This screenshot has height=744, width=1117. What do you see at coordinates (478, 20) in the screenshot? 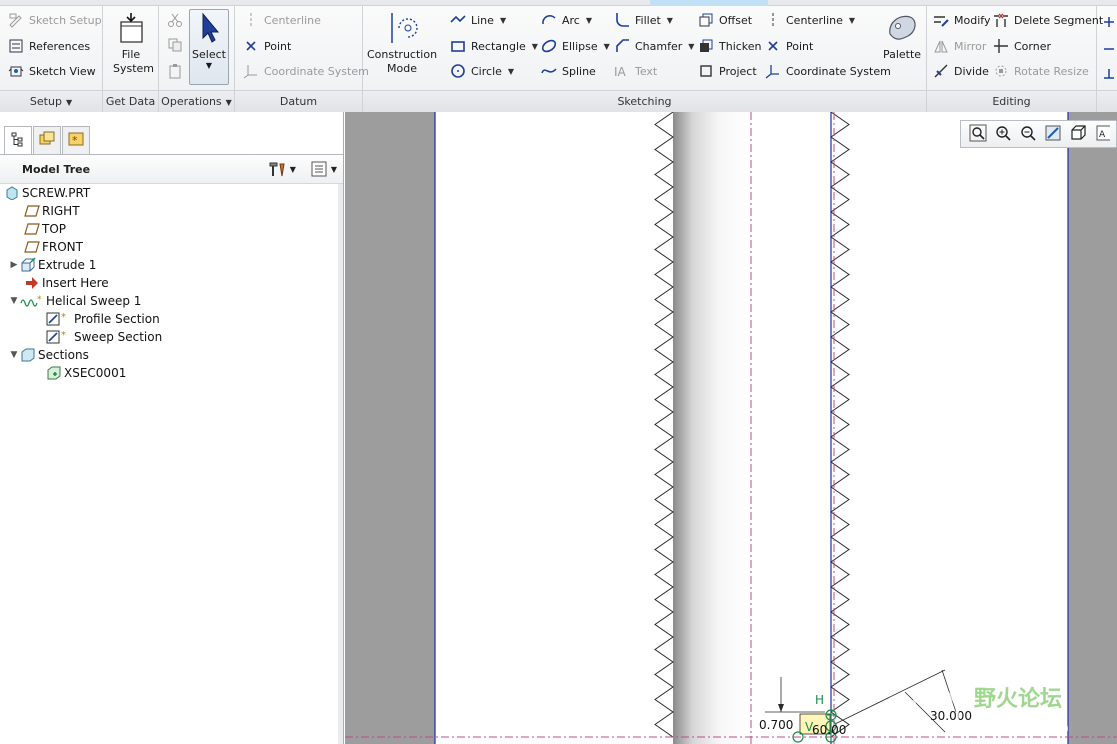
I see `line-button: Line ▼` at bounding box center [478, 20].